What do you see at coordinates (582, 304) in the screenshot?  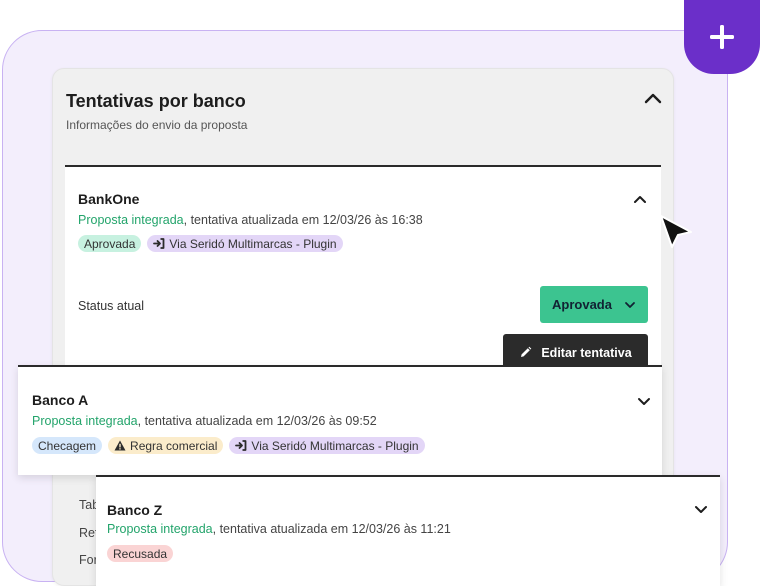 I see `status-select-value: Aprovada` at bounding box center [582, 304].